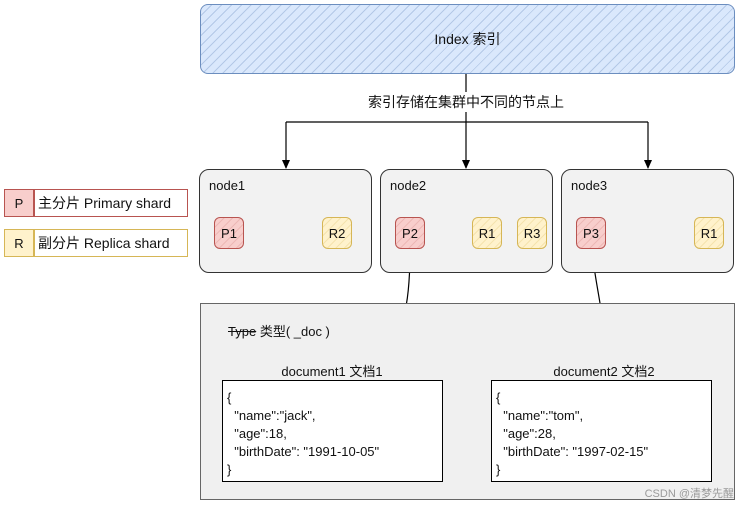  I want to click on document1-line: }, so click(229, 469).